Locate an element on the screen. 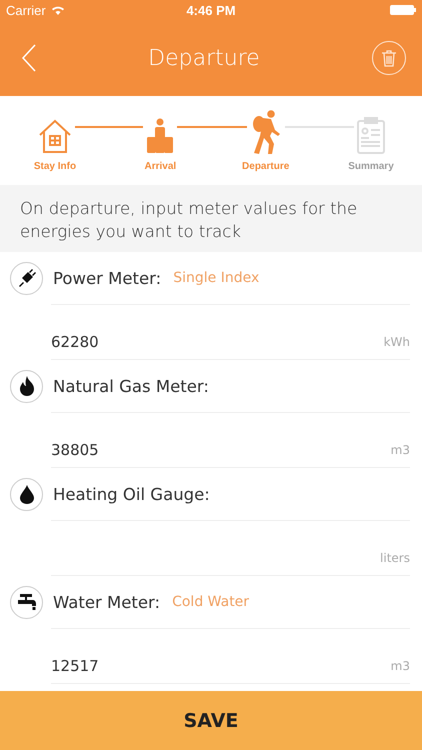 The width and height of the screenshot is (422, 750). back-button is located at coordinates (29, 58).